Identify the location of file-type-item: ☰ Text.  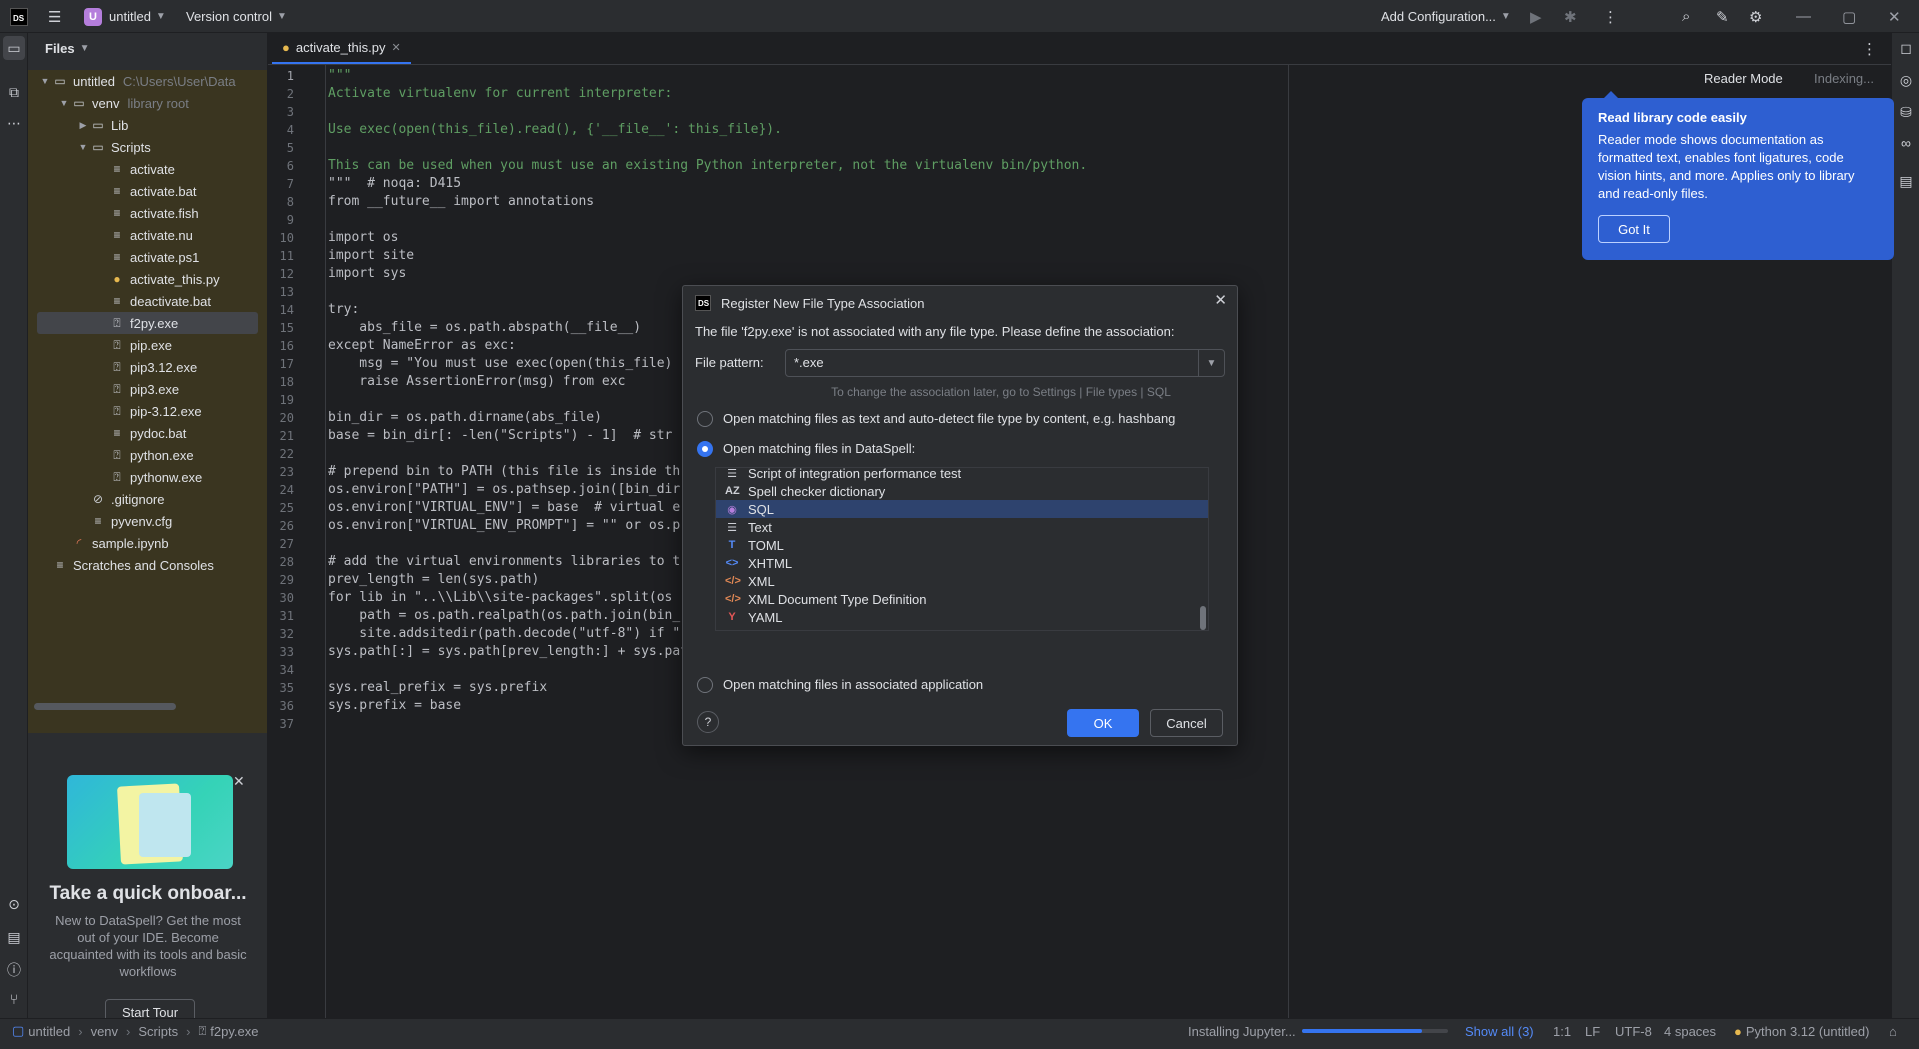
(962, 527).